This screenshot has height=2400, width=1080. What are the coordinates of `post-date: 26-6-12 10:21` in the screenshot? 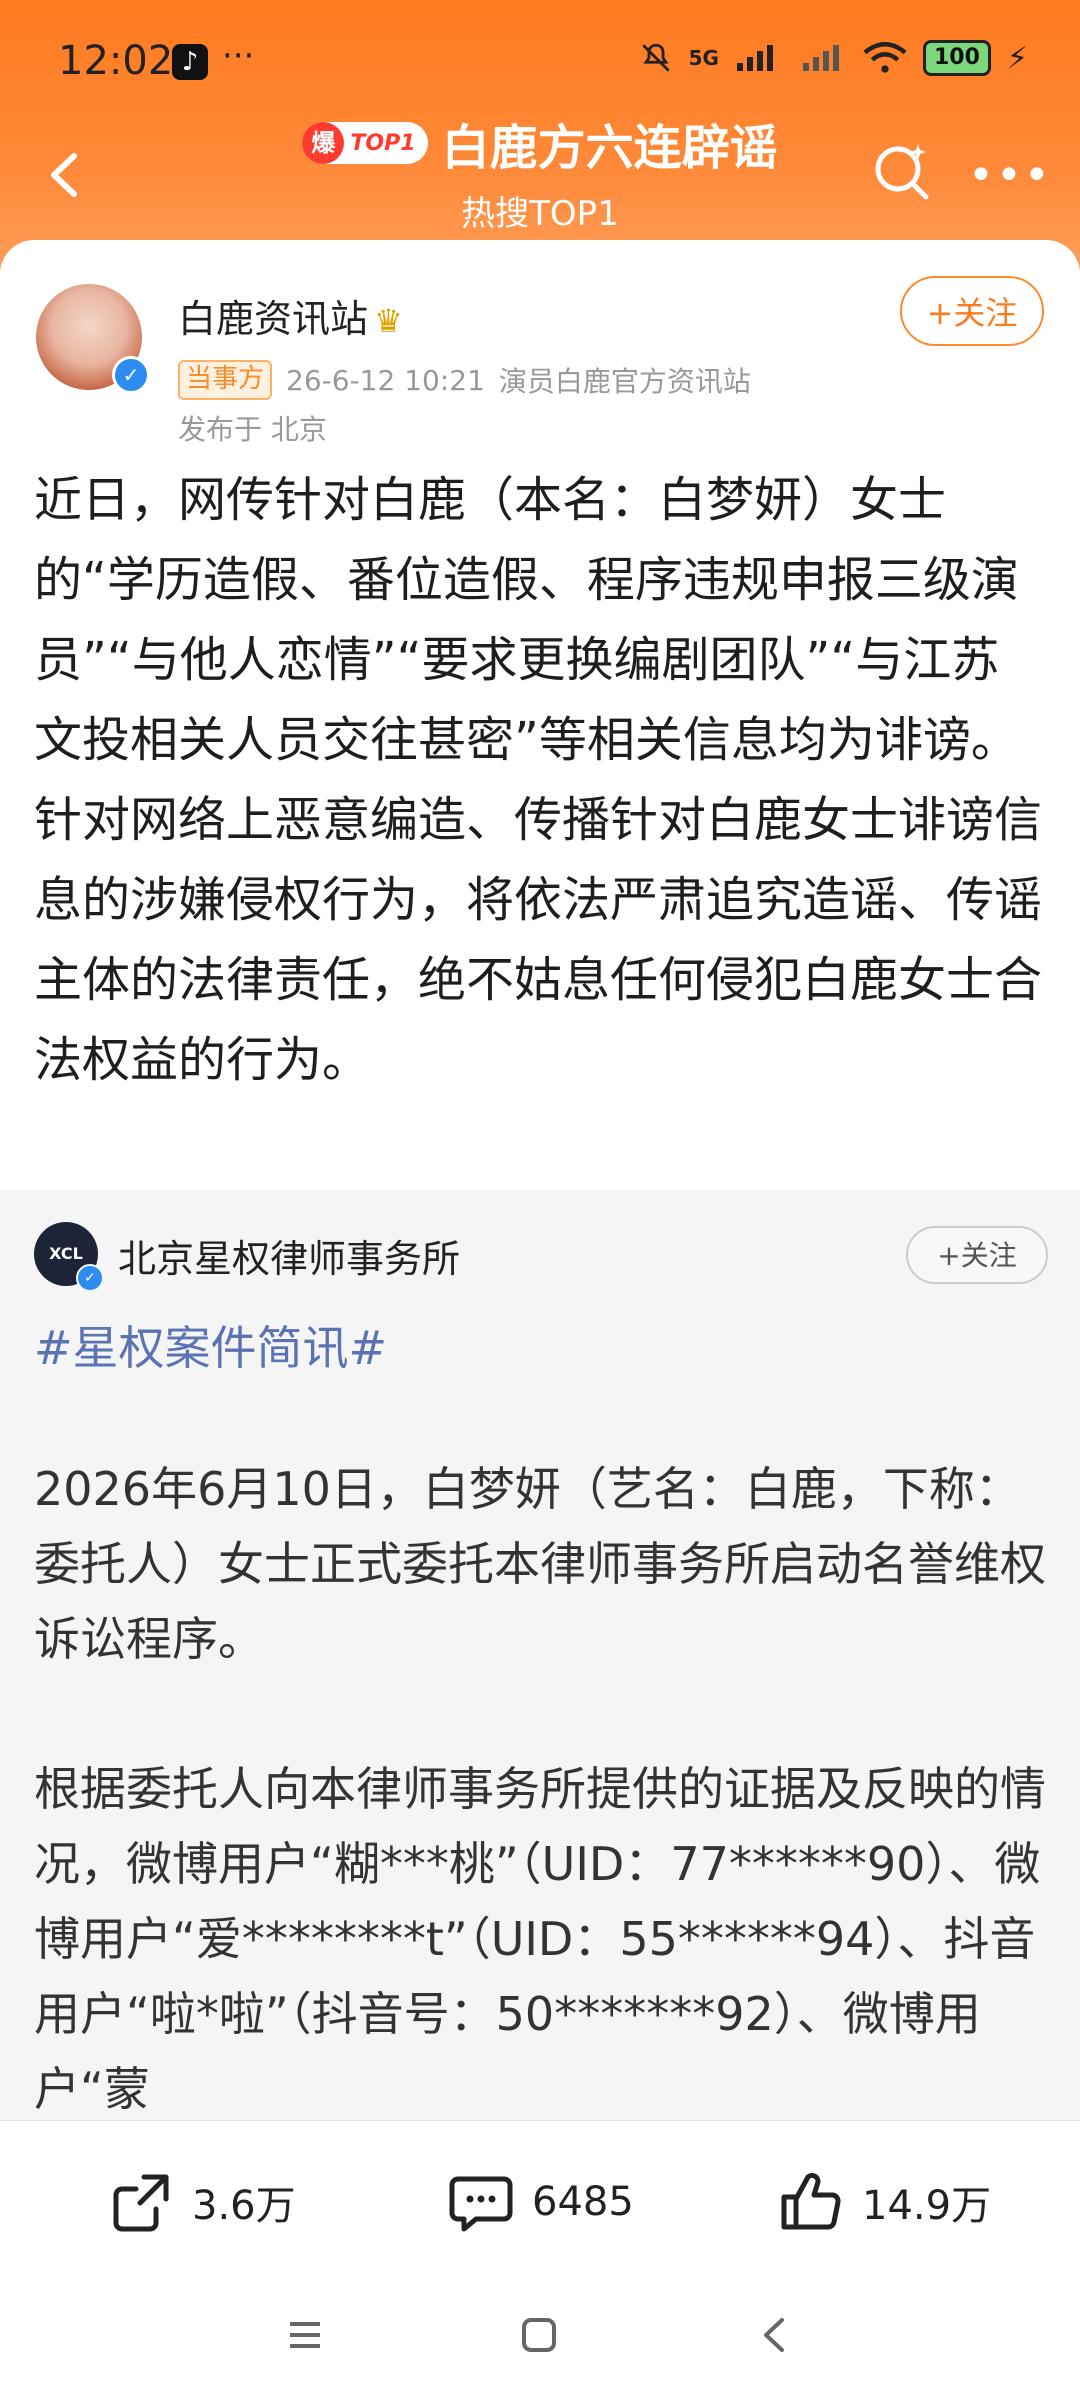 It's located at (385, 380).